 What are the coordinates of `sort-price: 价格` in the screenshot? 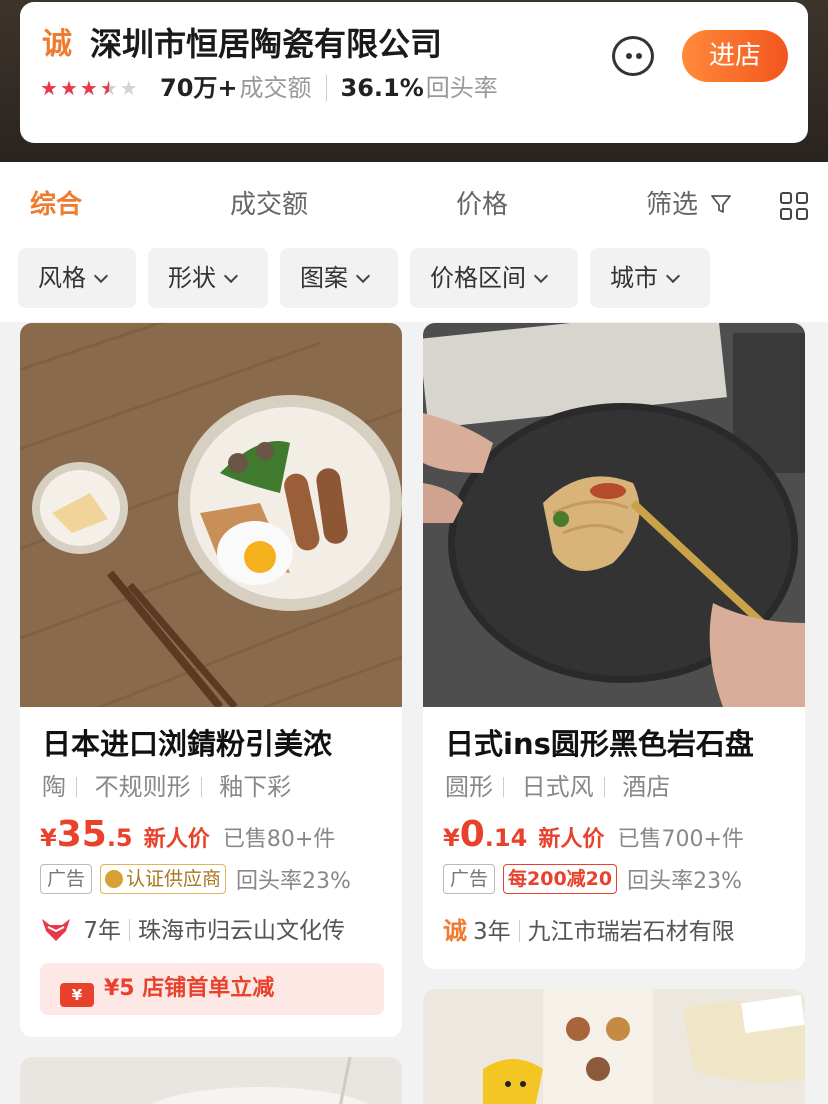 It's located at (482, 205).